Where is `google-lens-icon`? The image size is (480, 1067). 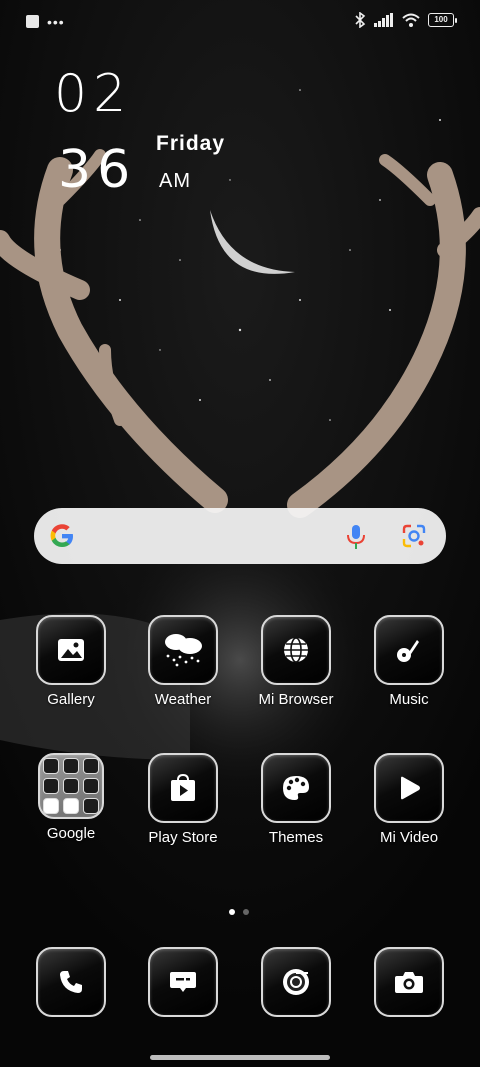
google-lens-icon is located at coordinates (414, 536).